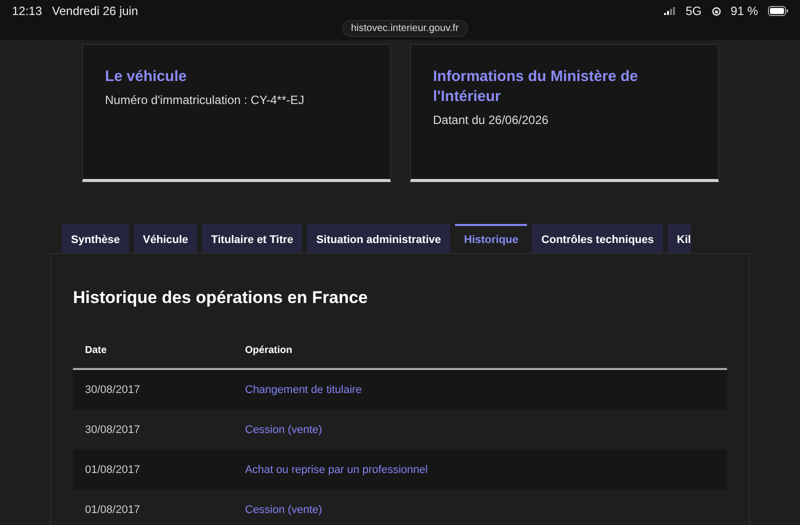  What do you see at coordinates (205, 100) in the screenshot?
I see `card-text: Numéro d'immatriculation : CY-4**-EJ` at bounding box center [205, 100].